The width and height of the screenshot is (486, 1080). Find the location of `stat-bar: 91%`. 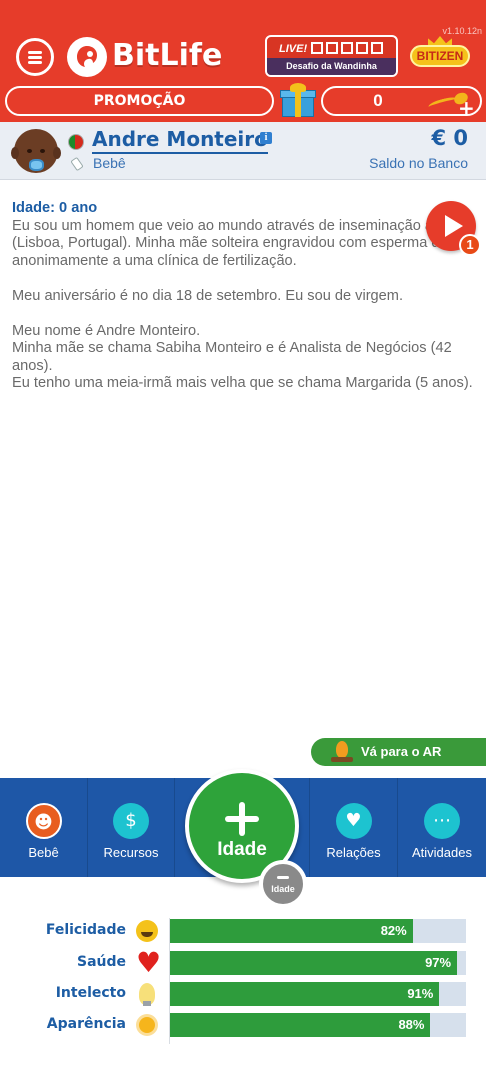

stat-bar: 91% is located at coordinates (318, 994).